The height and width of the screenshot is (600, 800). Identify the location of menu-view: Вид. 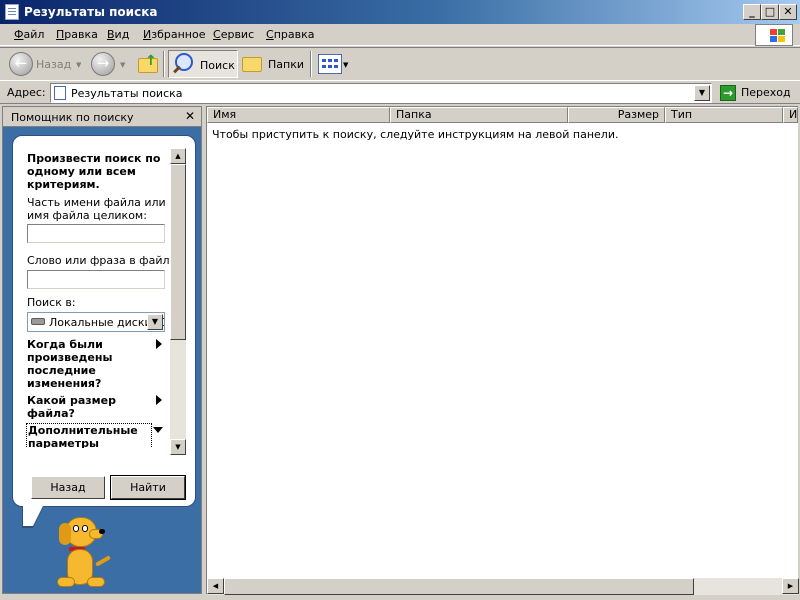
(118, 34).